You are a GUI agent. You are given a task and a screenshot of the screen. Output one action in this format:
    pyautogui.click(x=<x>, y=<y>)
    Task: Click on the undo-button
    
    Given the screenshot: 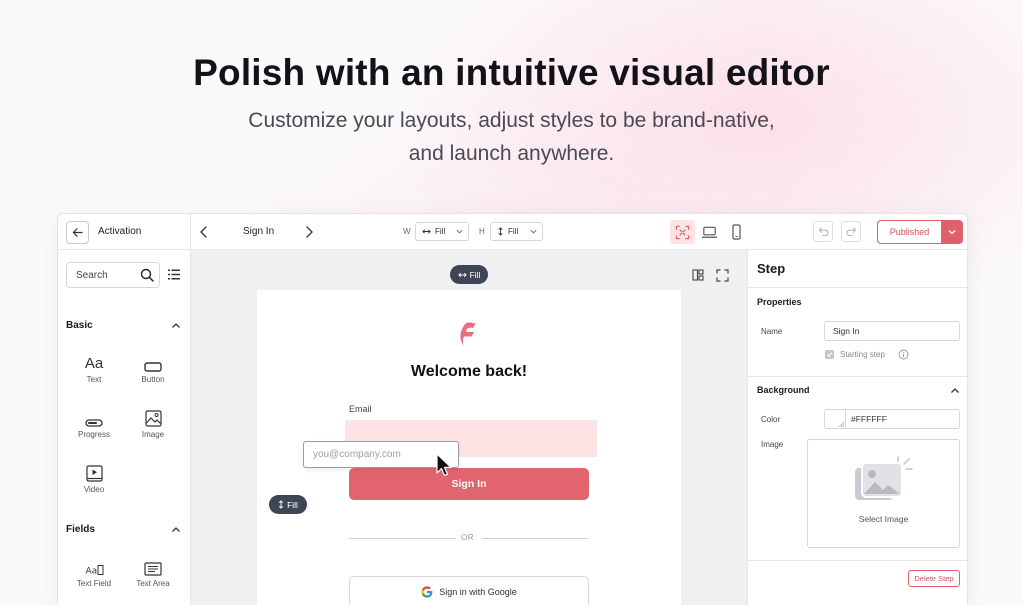 What is the action you would take?
    pyautogui.click(x=823, y=231)
    